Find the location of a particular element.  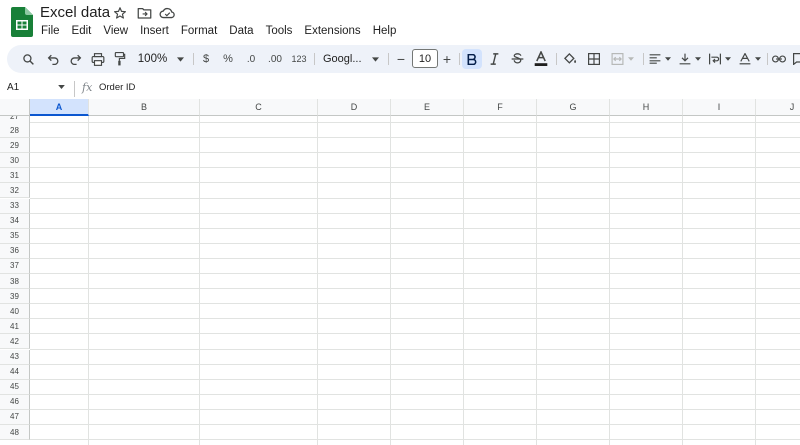

menu-insert: Insert is located at coordinates (154, 31).